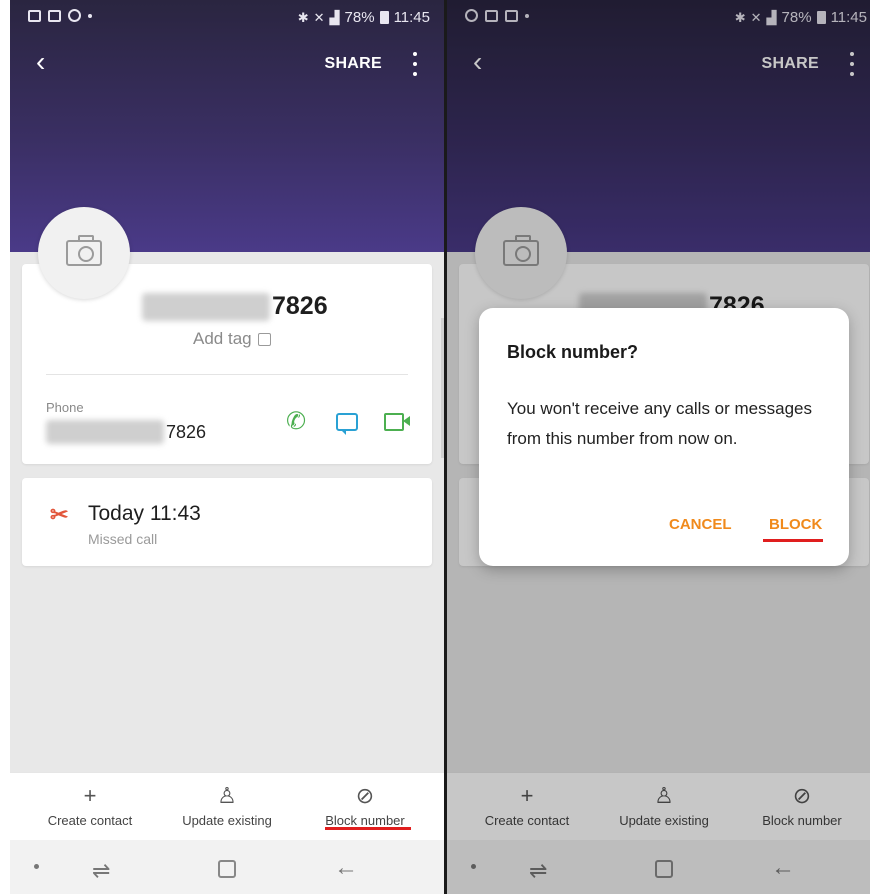  I want to click on call-icon: ✆, so click(296, 422).